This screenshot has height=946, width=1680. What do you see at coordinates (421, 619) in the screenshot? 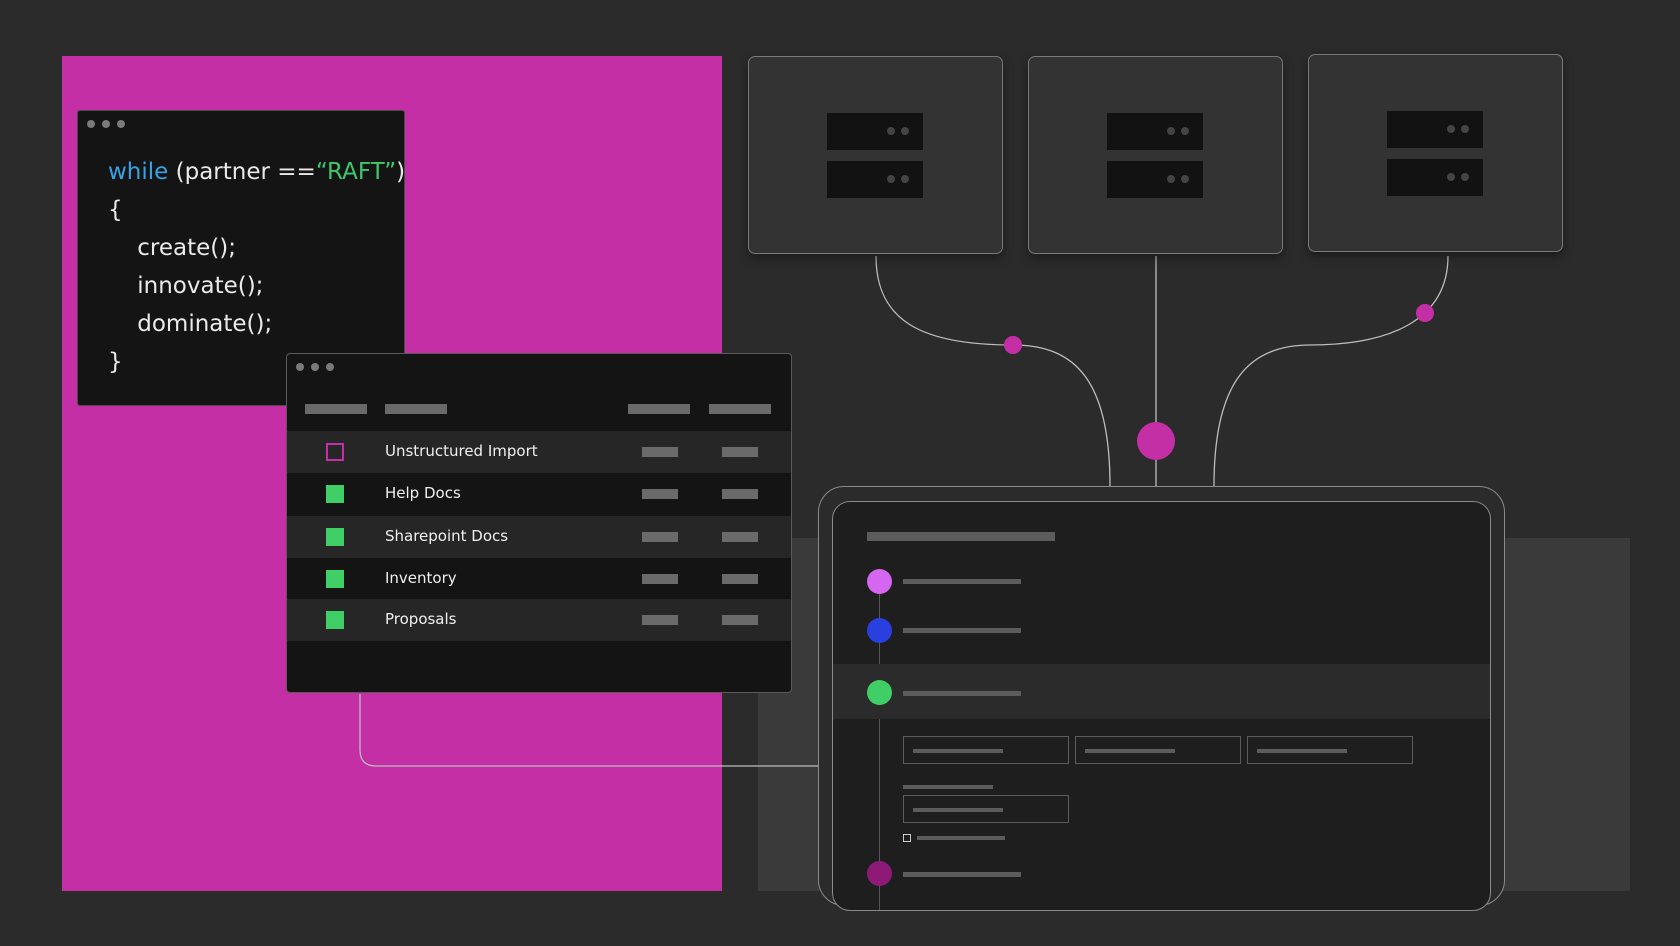
I see `row-label: Proposals` at bounding box center [421, 619].